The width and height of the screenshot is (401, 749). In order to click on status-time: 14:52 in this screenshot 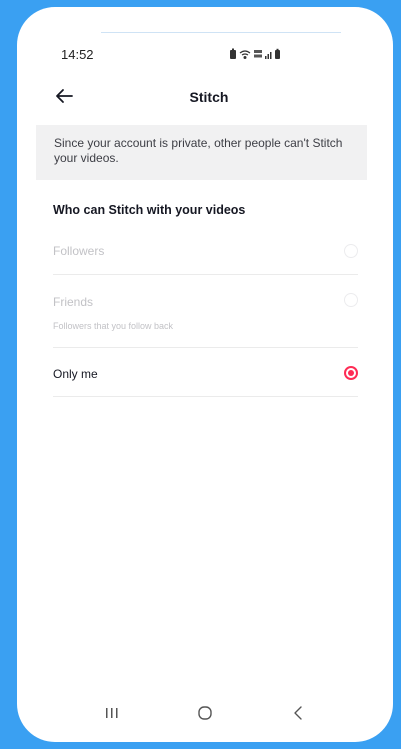, I will do `click(77, 54)`.